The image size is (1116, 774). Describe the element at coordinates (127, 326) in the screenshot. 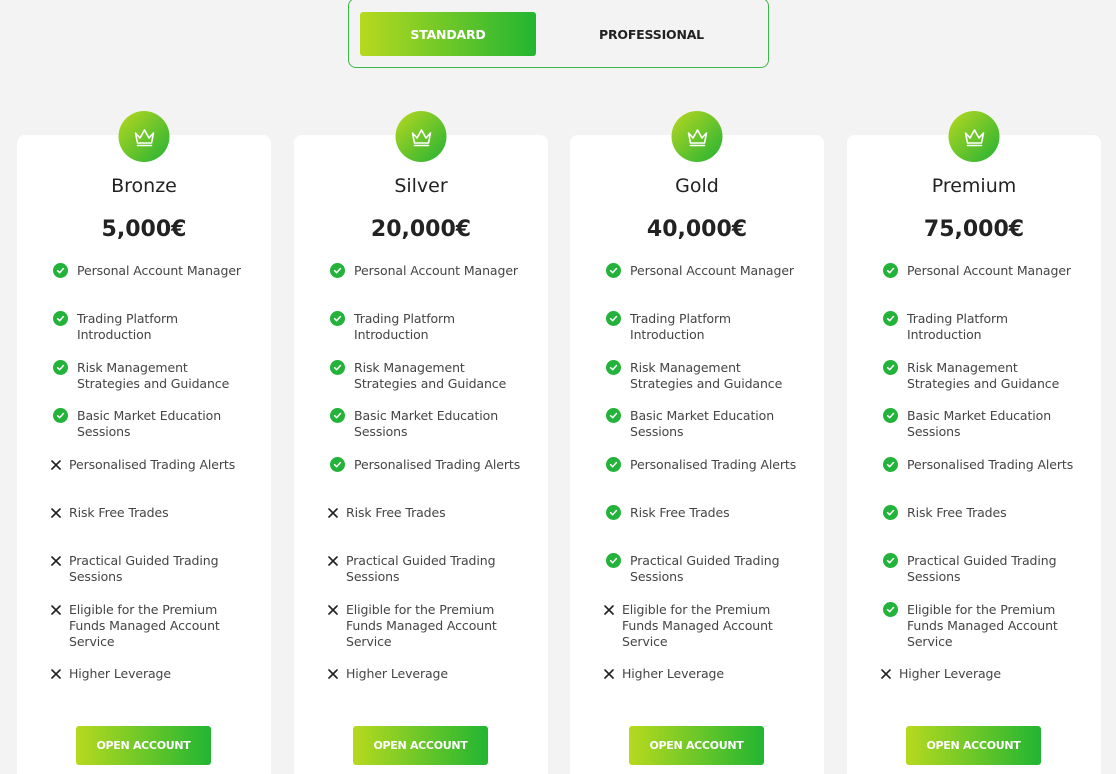

I see `feature-label: Trading Platform Introduction` at that location.